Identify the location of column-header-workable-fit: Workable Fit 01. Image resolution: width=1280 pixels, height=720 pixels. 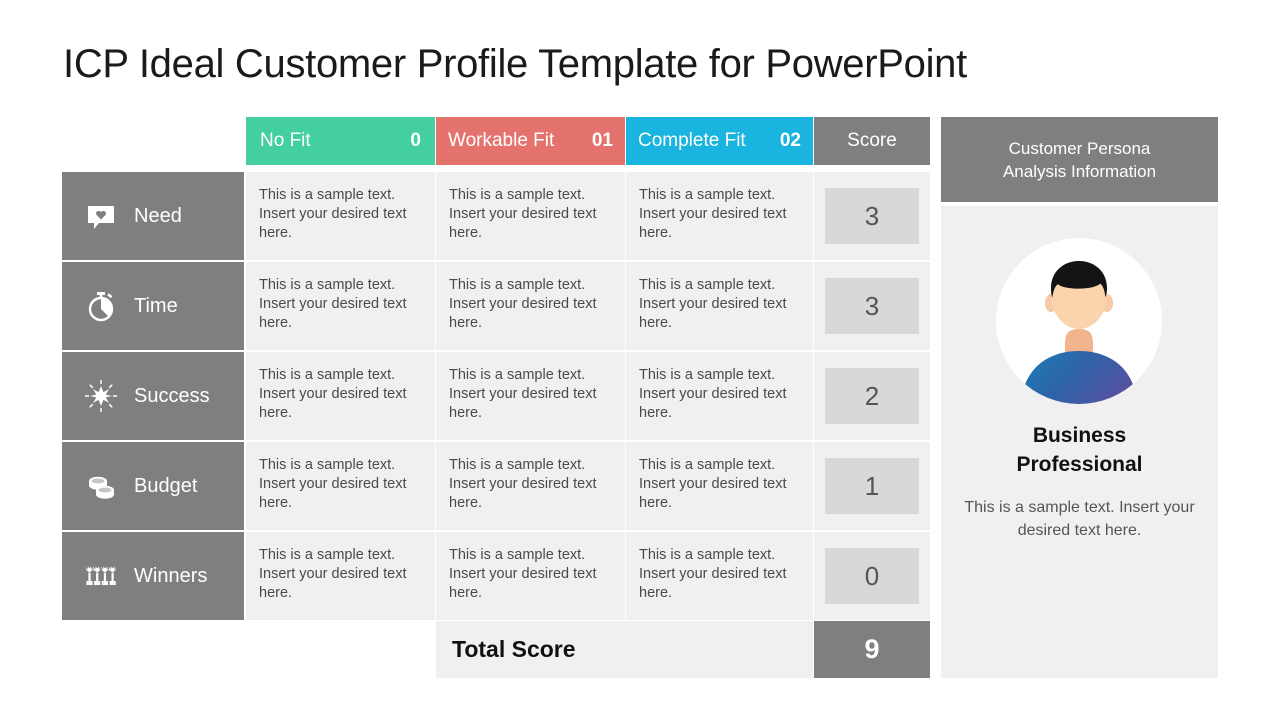
(530, 141).